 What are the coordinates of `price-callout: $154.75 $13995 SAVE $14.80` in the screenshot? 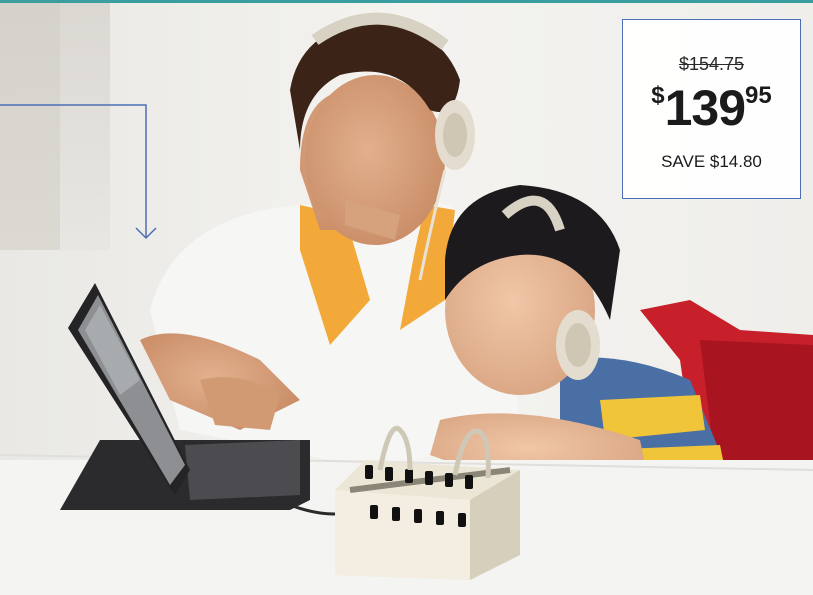 It's located at (711, 109).